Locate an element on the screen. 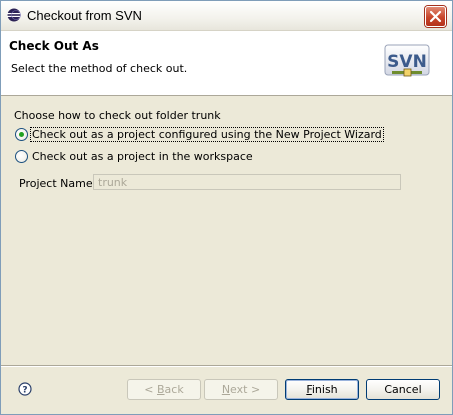 The width and height of the screenshot is (453, 415). page-title: Check Out As is located at coordinates (54, 46).